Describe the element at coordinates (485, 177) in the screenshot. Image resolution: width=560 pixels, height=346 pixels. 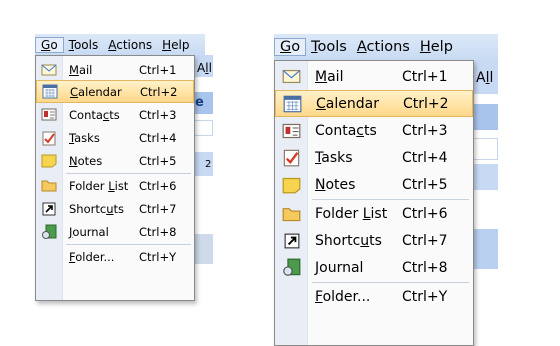
I see `app-grid-header-background` at that location.